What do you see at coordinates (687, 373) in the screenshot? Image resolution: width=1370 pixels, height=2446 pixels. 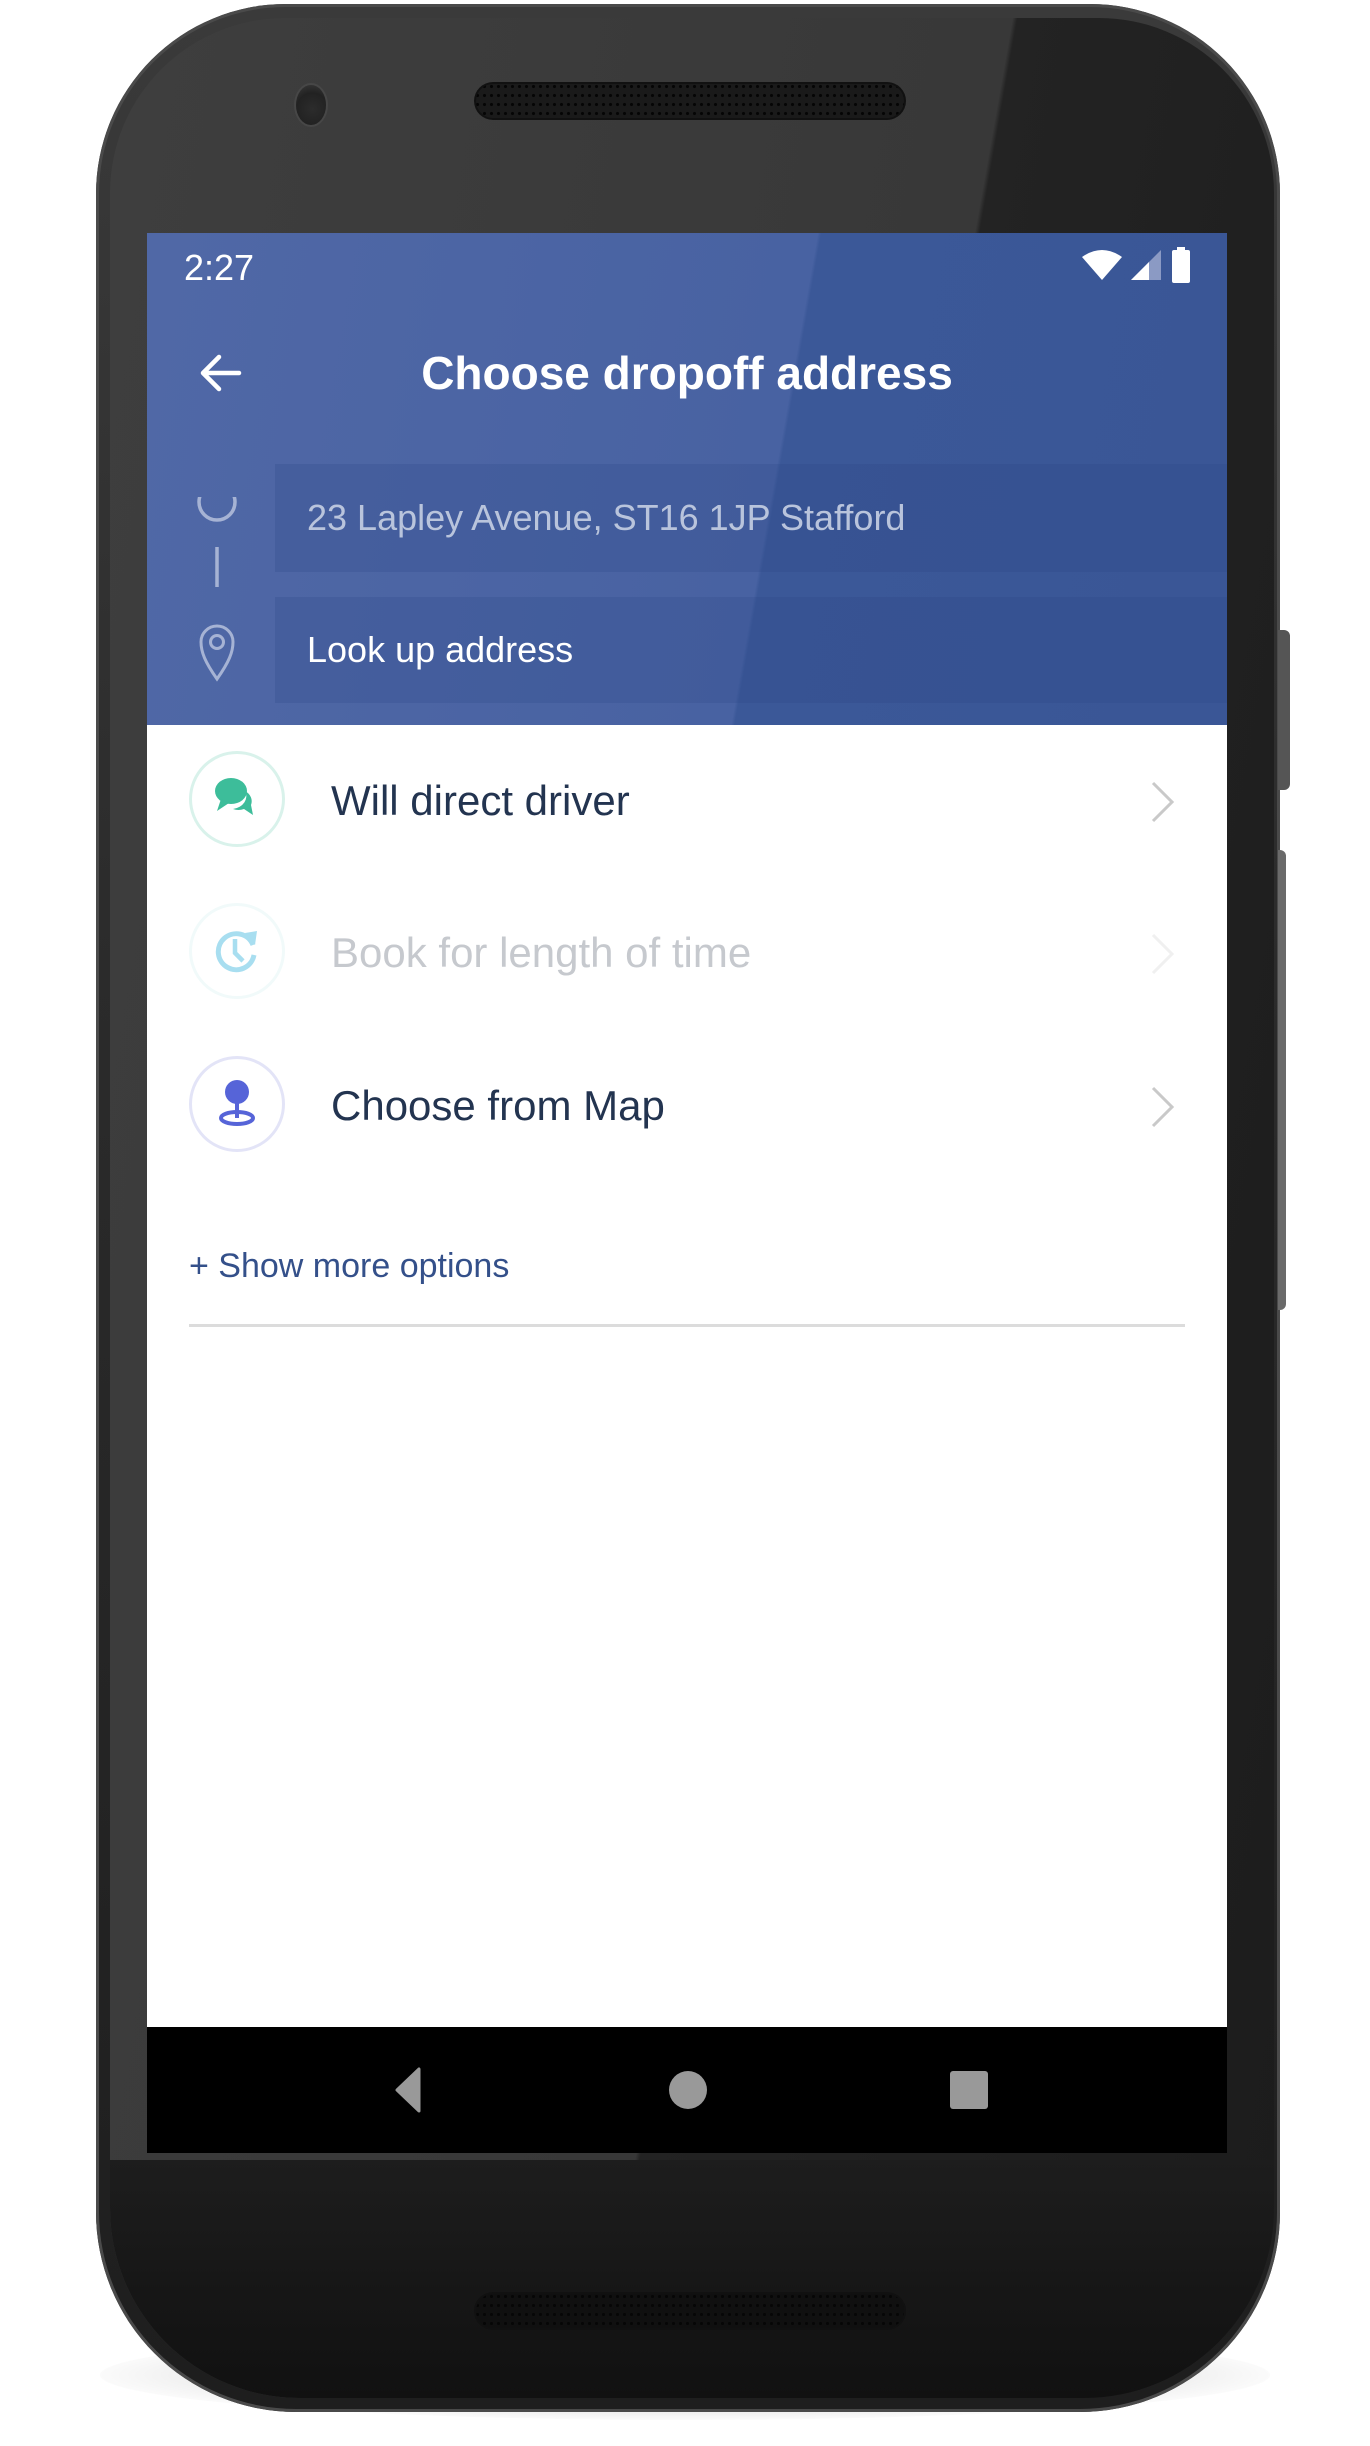 I see `page-title: Choose dropoff address` at bounding box center [687, 373].